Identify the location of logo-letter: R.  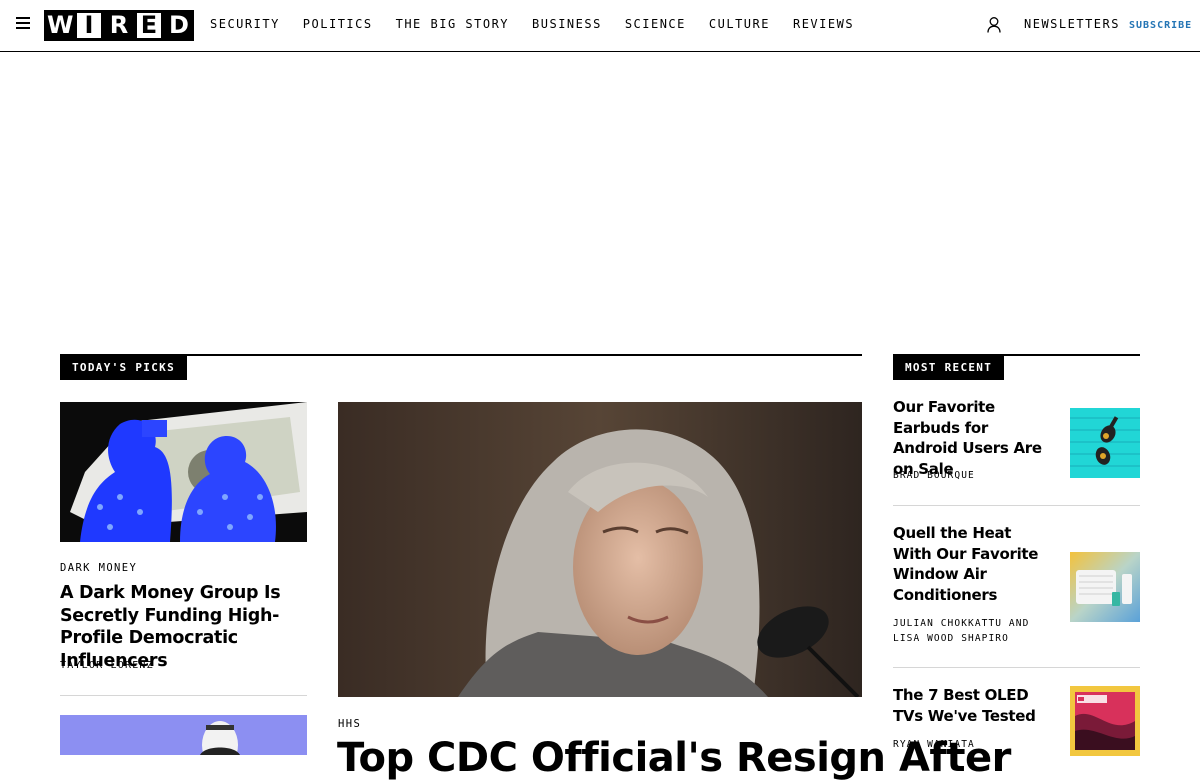
(119, 25).